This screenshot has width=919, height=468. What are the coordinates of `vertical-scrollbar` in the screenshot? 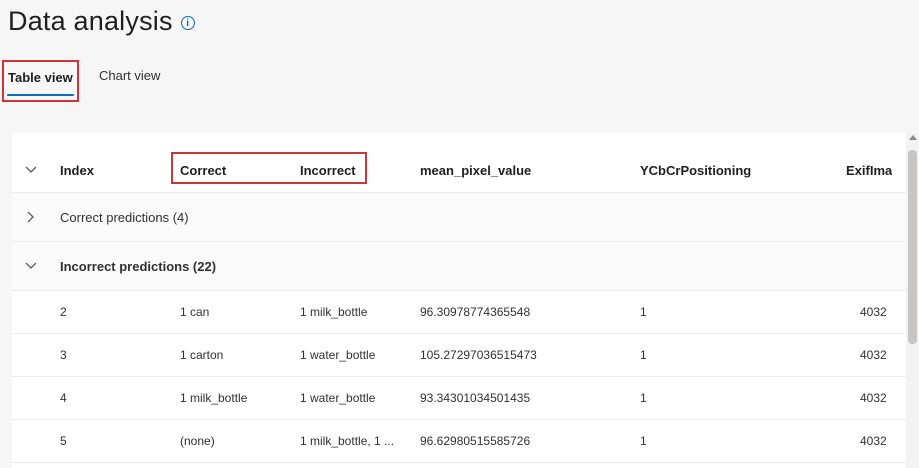 It's located at (912, 300).